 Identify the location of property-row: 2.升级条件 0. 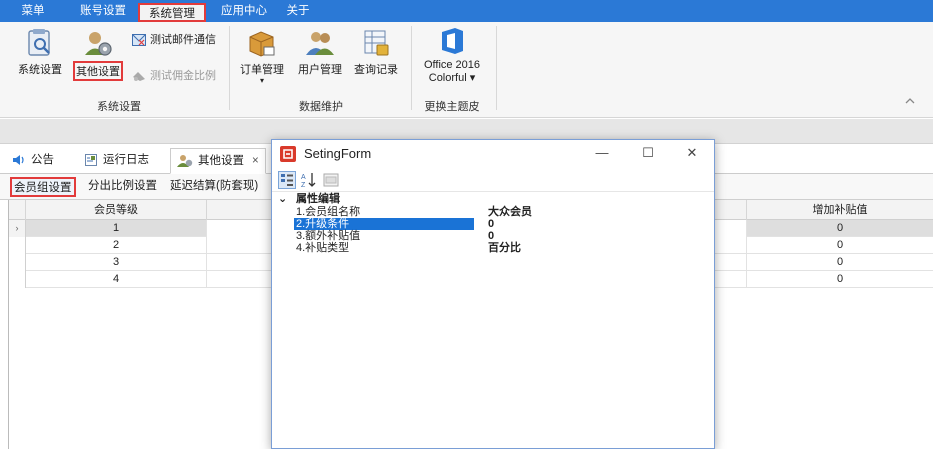
(493, 224).